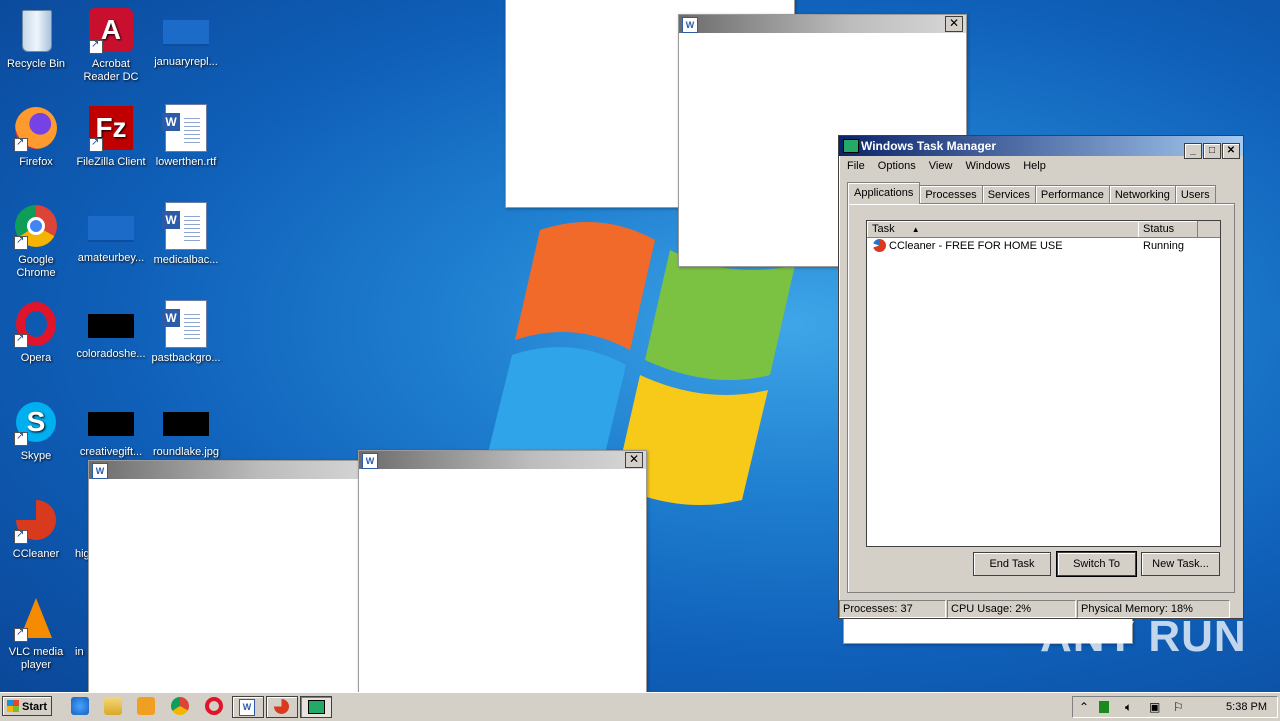  What do you see at coordinates (214, 706) in the screenshot?
I see `opera-icon` at bounding box center [214, 706].